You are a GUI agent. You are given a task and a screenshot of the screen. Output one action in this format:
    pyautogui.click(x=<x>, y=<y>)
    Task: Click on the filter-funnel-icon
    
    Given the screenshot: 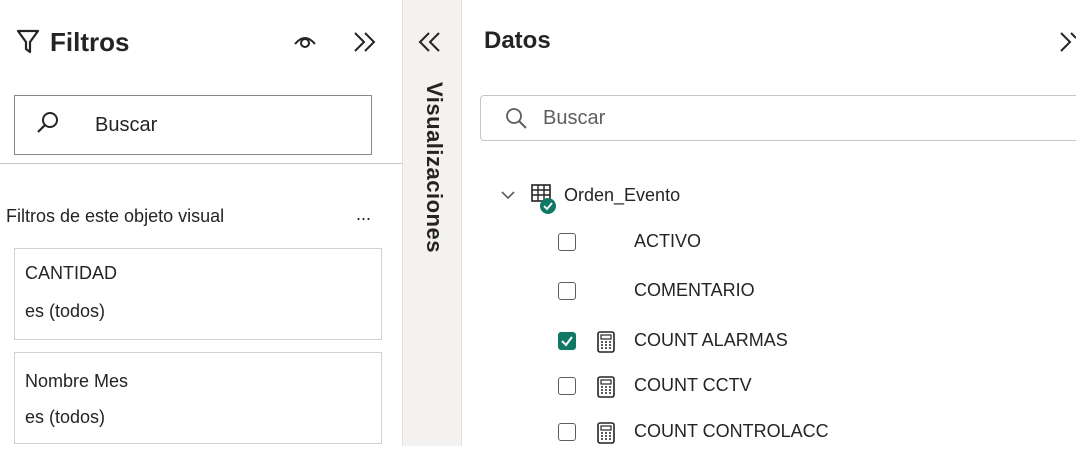 What is the action you would take?
    pyautogui.click(x=28, y=44)
    